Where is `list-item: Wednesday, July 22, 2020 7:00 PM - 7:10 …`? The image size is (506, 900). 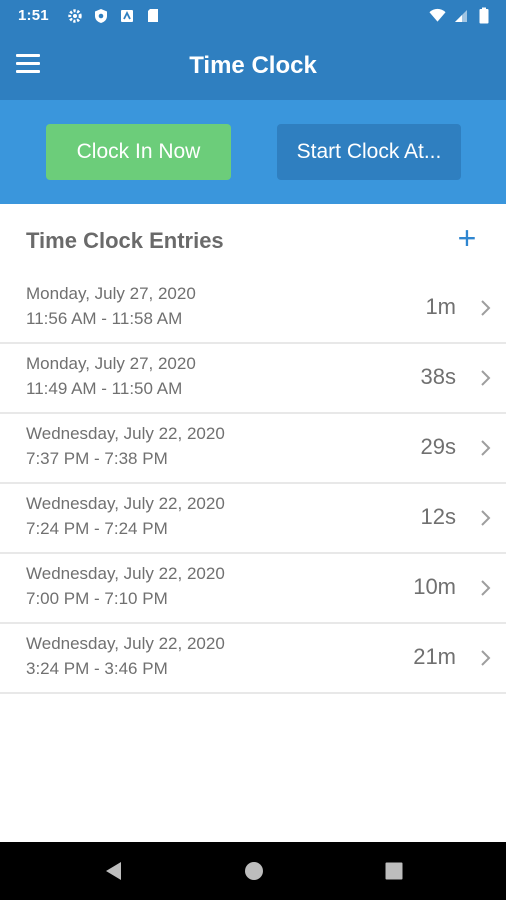
list-item: Wednesday, July 22, 2020 7:00 PM - 7:10 … is located at coordinates (253, 589).